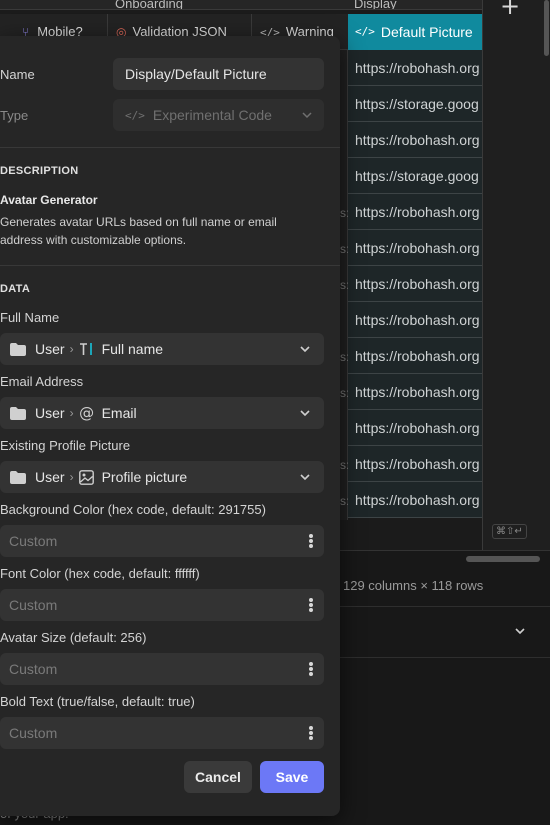  Describe the element at coordinates (15, 289) in the screenshot. I see `data-section-title: DATA` at that location.